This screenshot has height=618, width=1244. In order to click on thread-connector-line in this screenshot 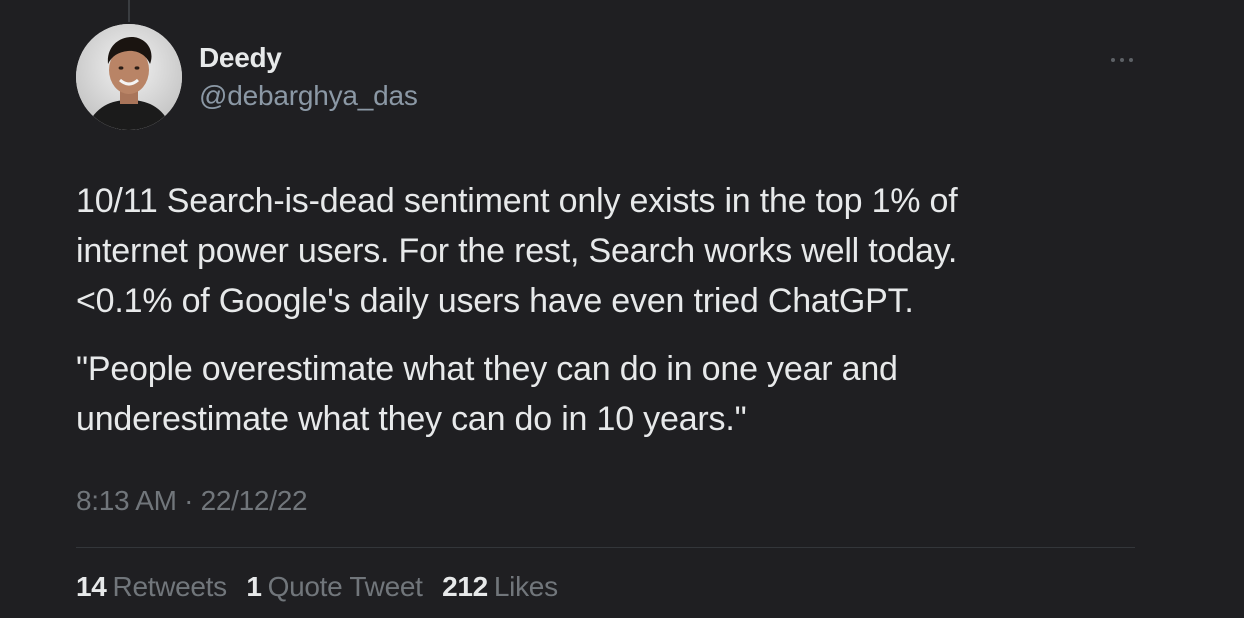, I will do `click(129, 11)`.